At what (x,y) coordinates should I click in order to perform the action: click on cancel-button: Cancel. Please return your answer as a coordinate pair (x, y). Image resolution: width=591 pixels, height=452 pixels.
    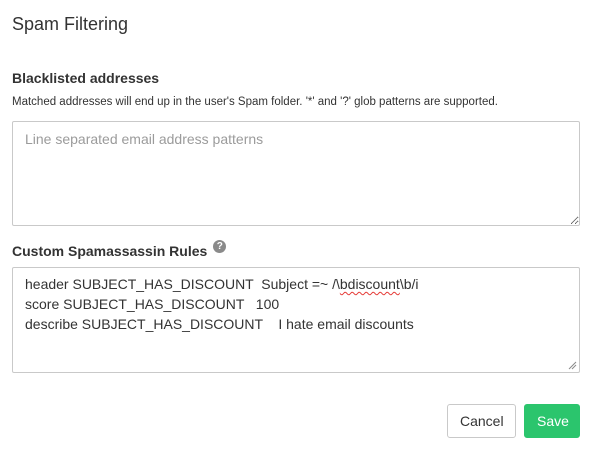
    Looking at the image, I should click on (481, 421).